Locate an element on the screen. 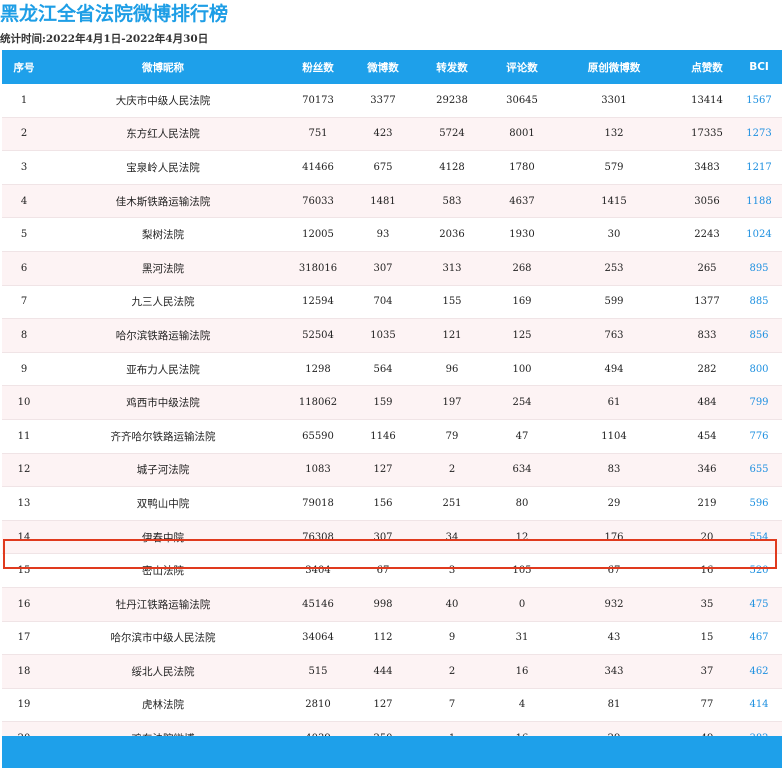  cell-bci: 895 is located at coordinates (759, 268).